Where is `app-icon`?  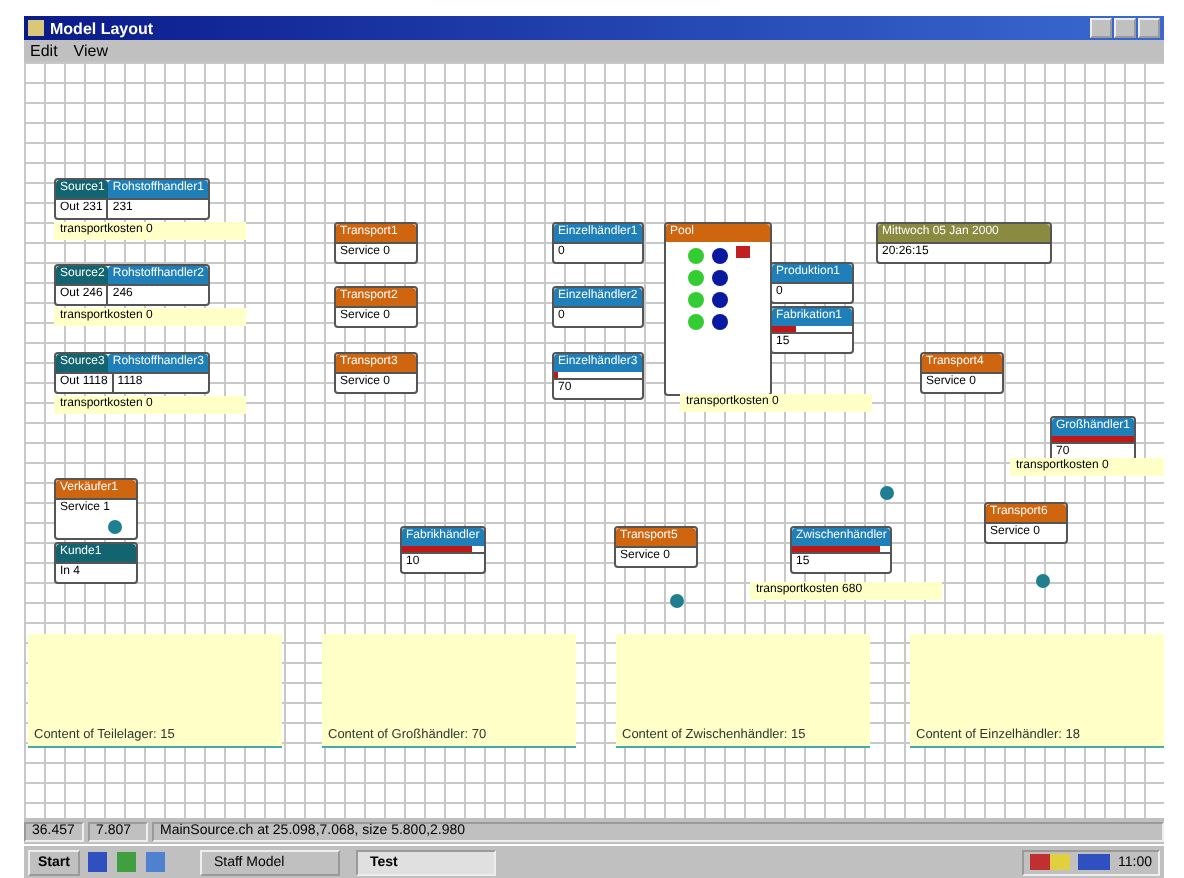
app-icon is located at coordinates (36, 28).